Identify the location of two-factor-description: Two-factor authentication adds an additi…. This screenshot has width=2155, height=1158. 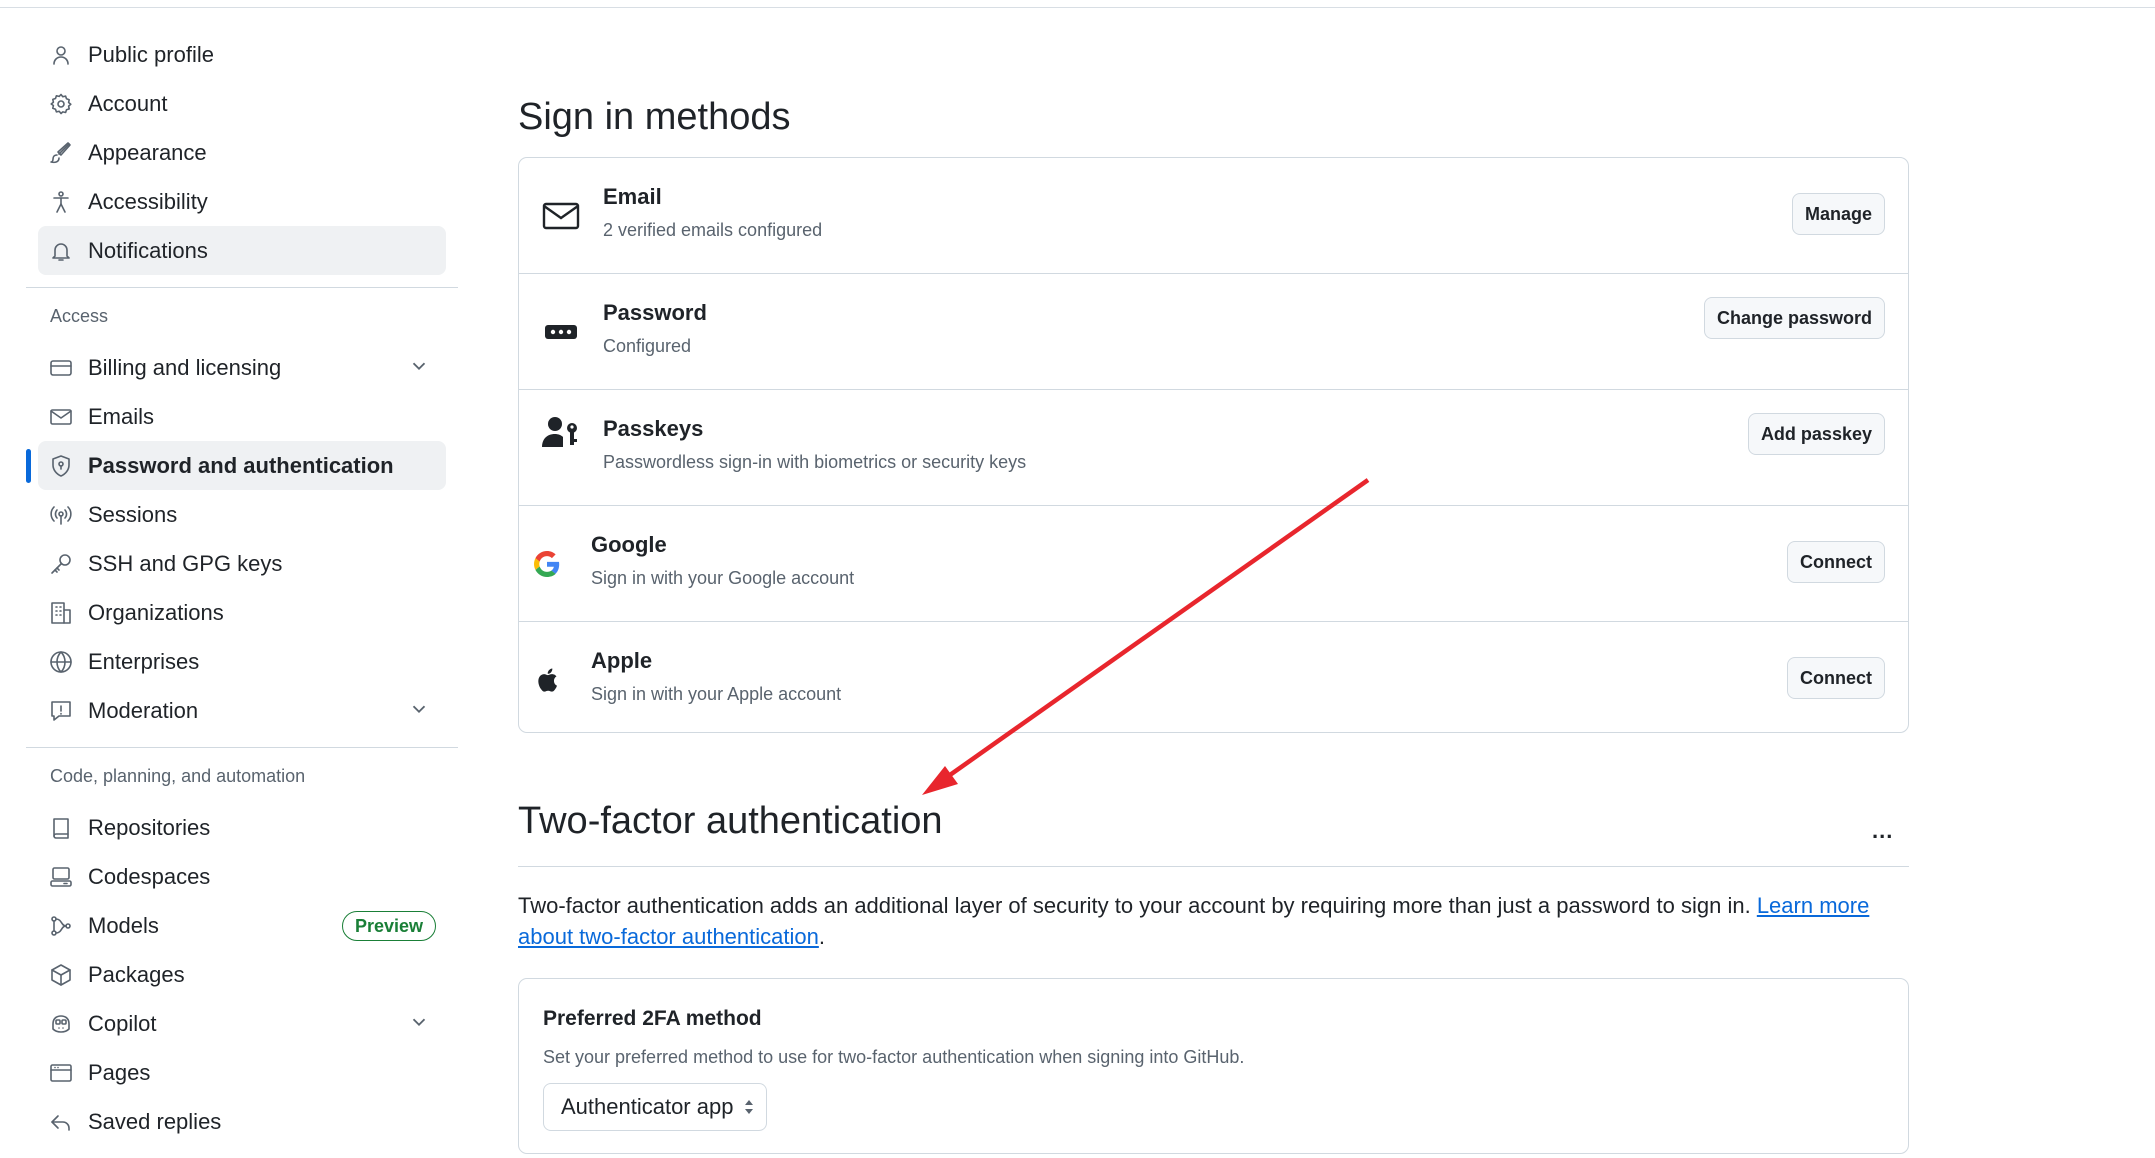
(1203, 921).